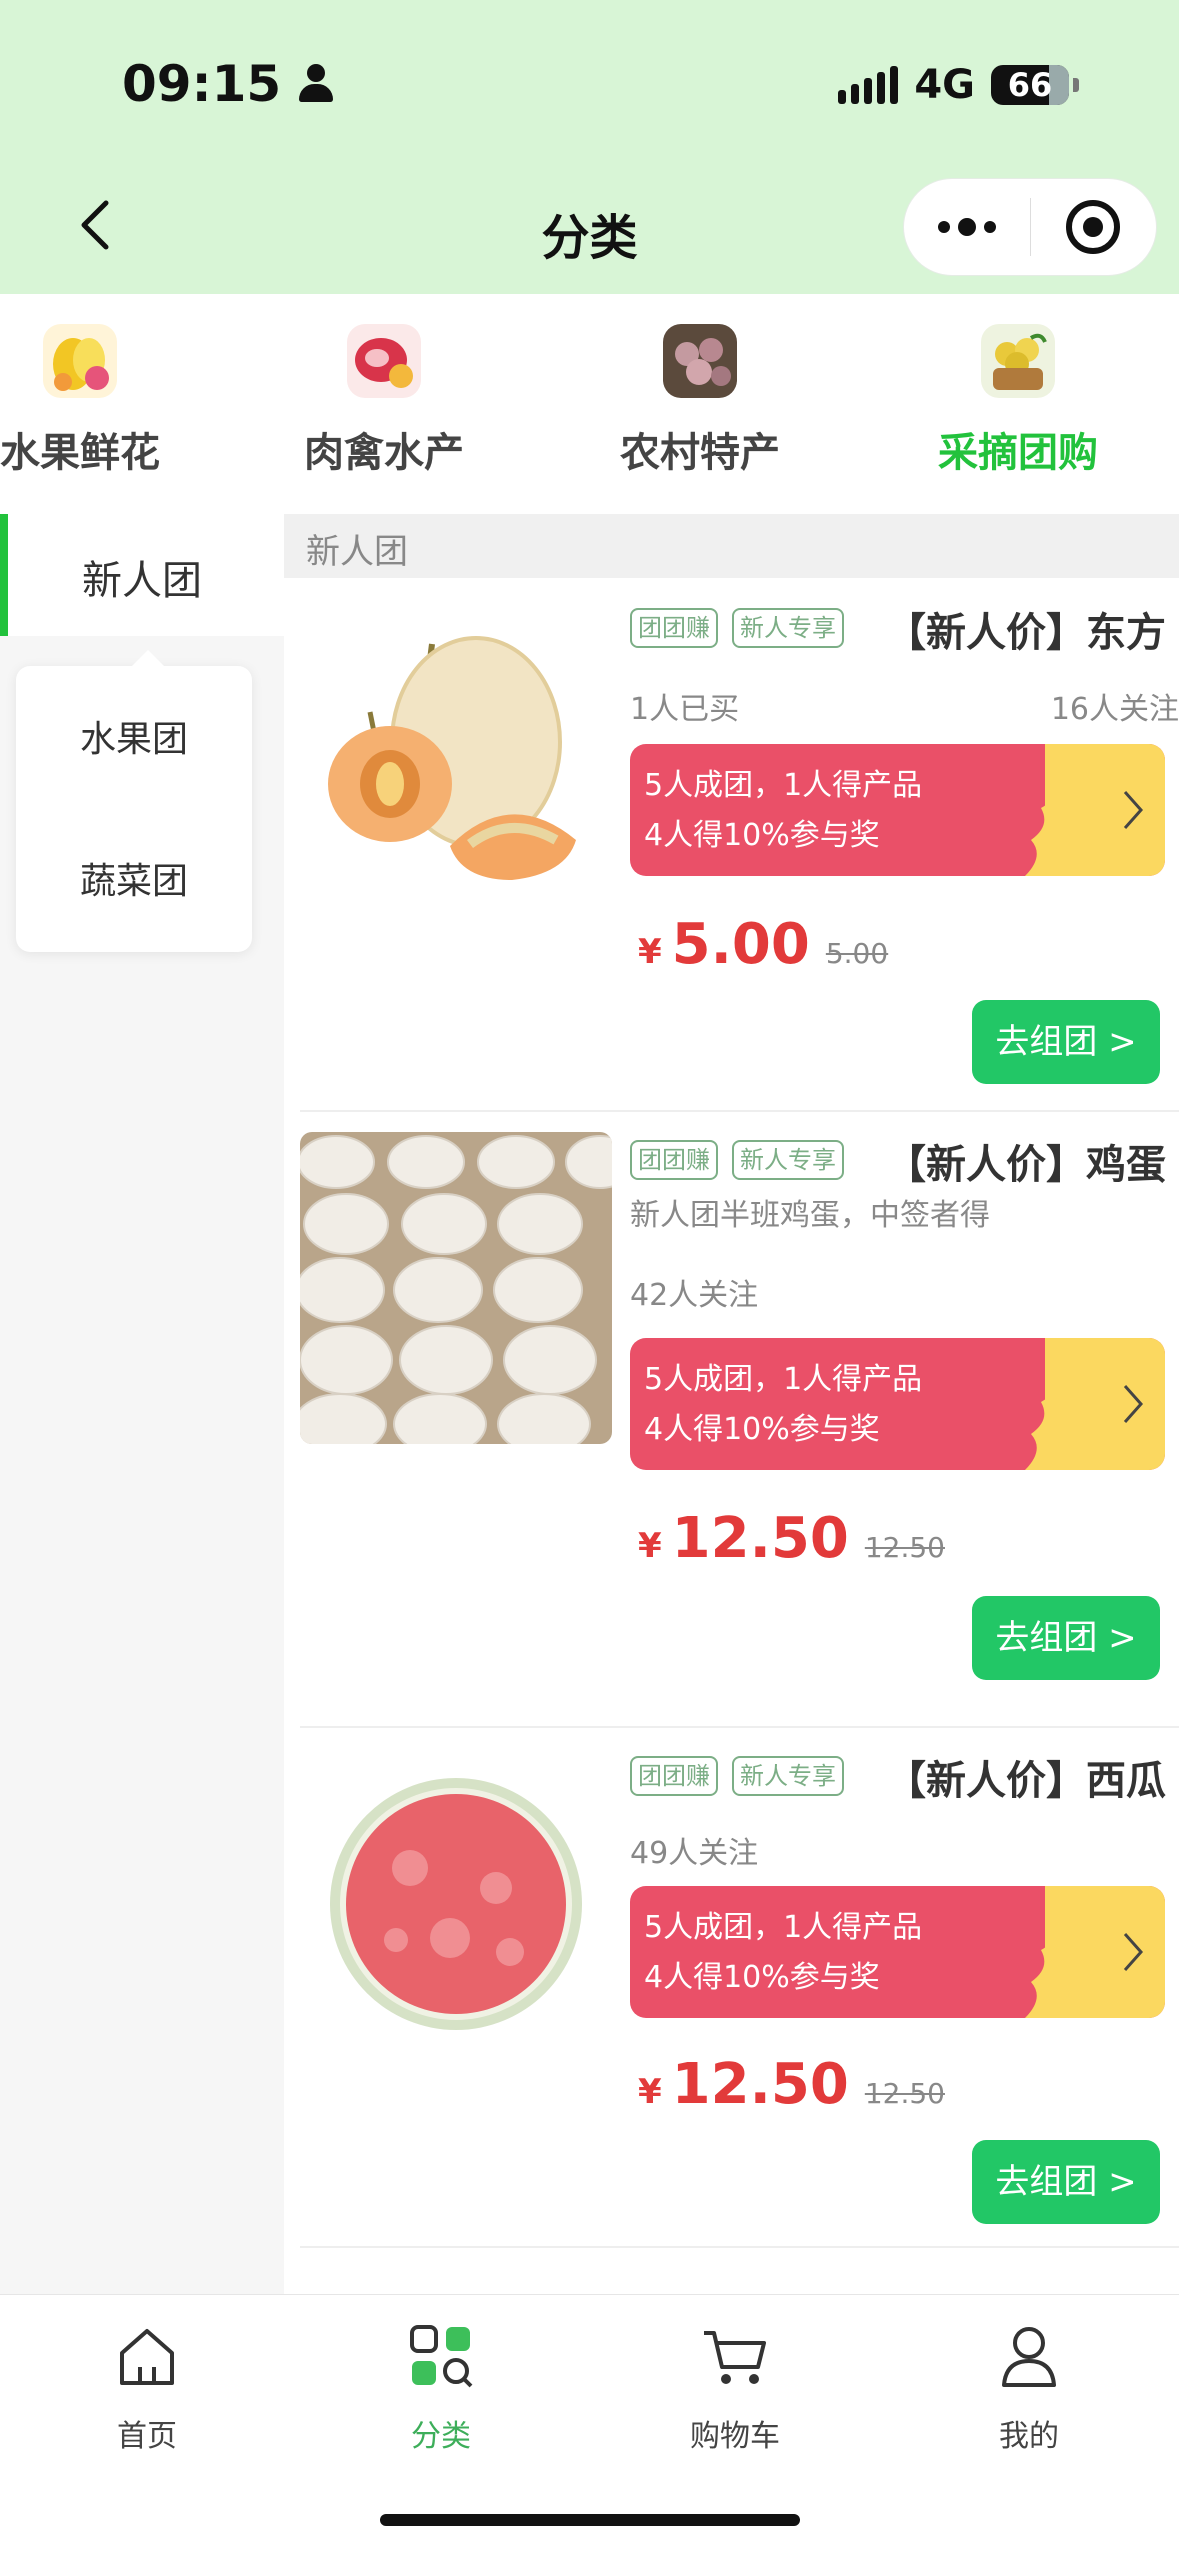  Describe the element at coordinates (735, 2357) in the screenshot. I see `cart-icon` at that location.